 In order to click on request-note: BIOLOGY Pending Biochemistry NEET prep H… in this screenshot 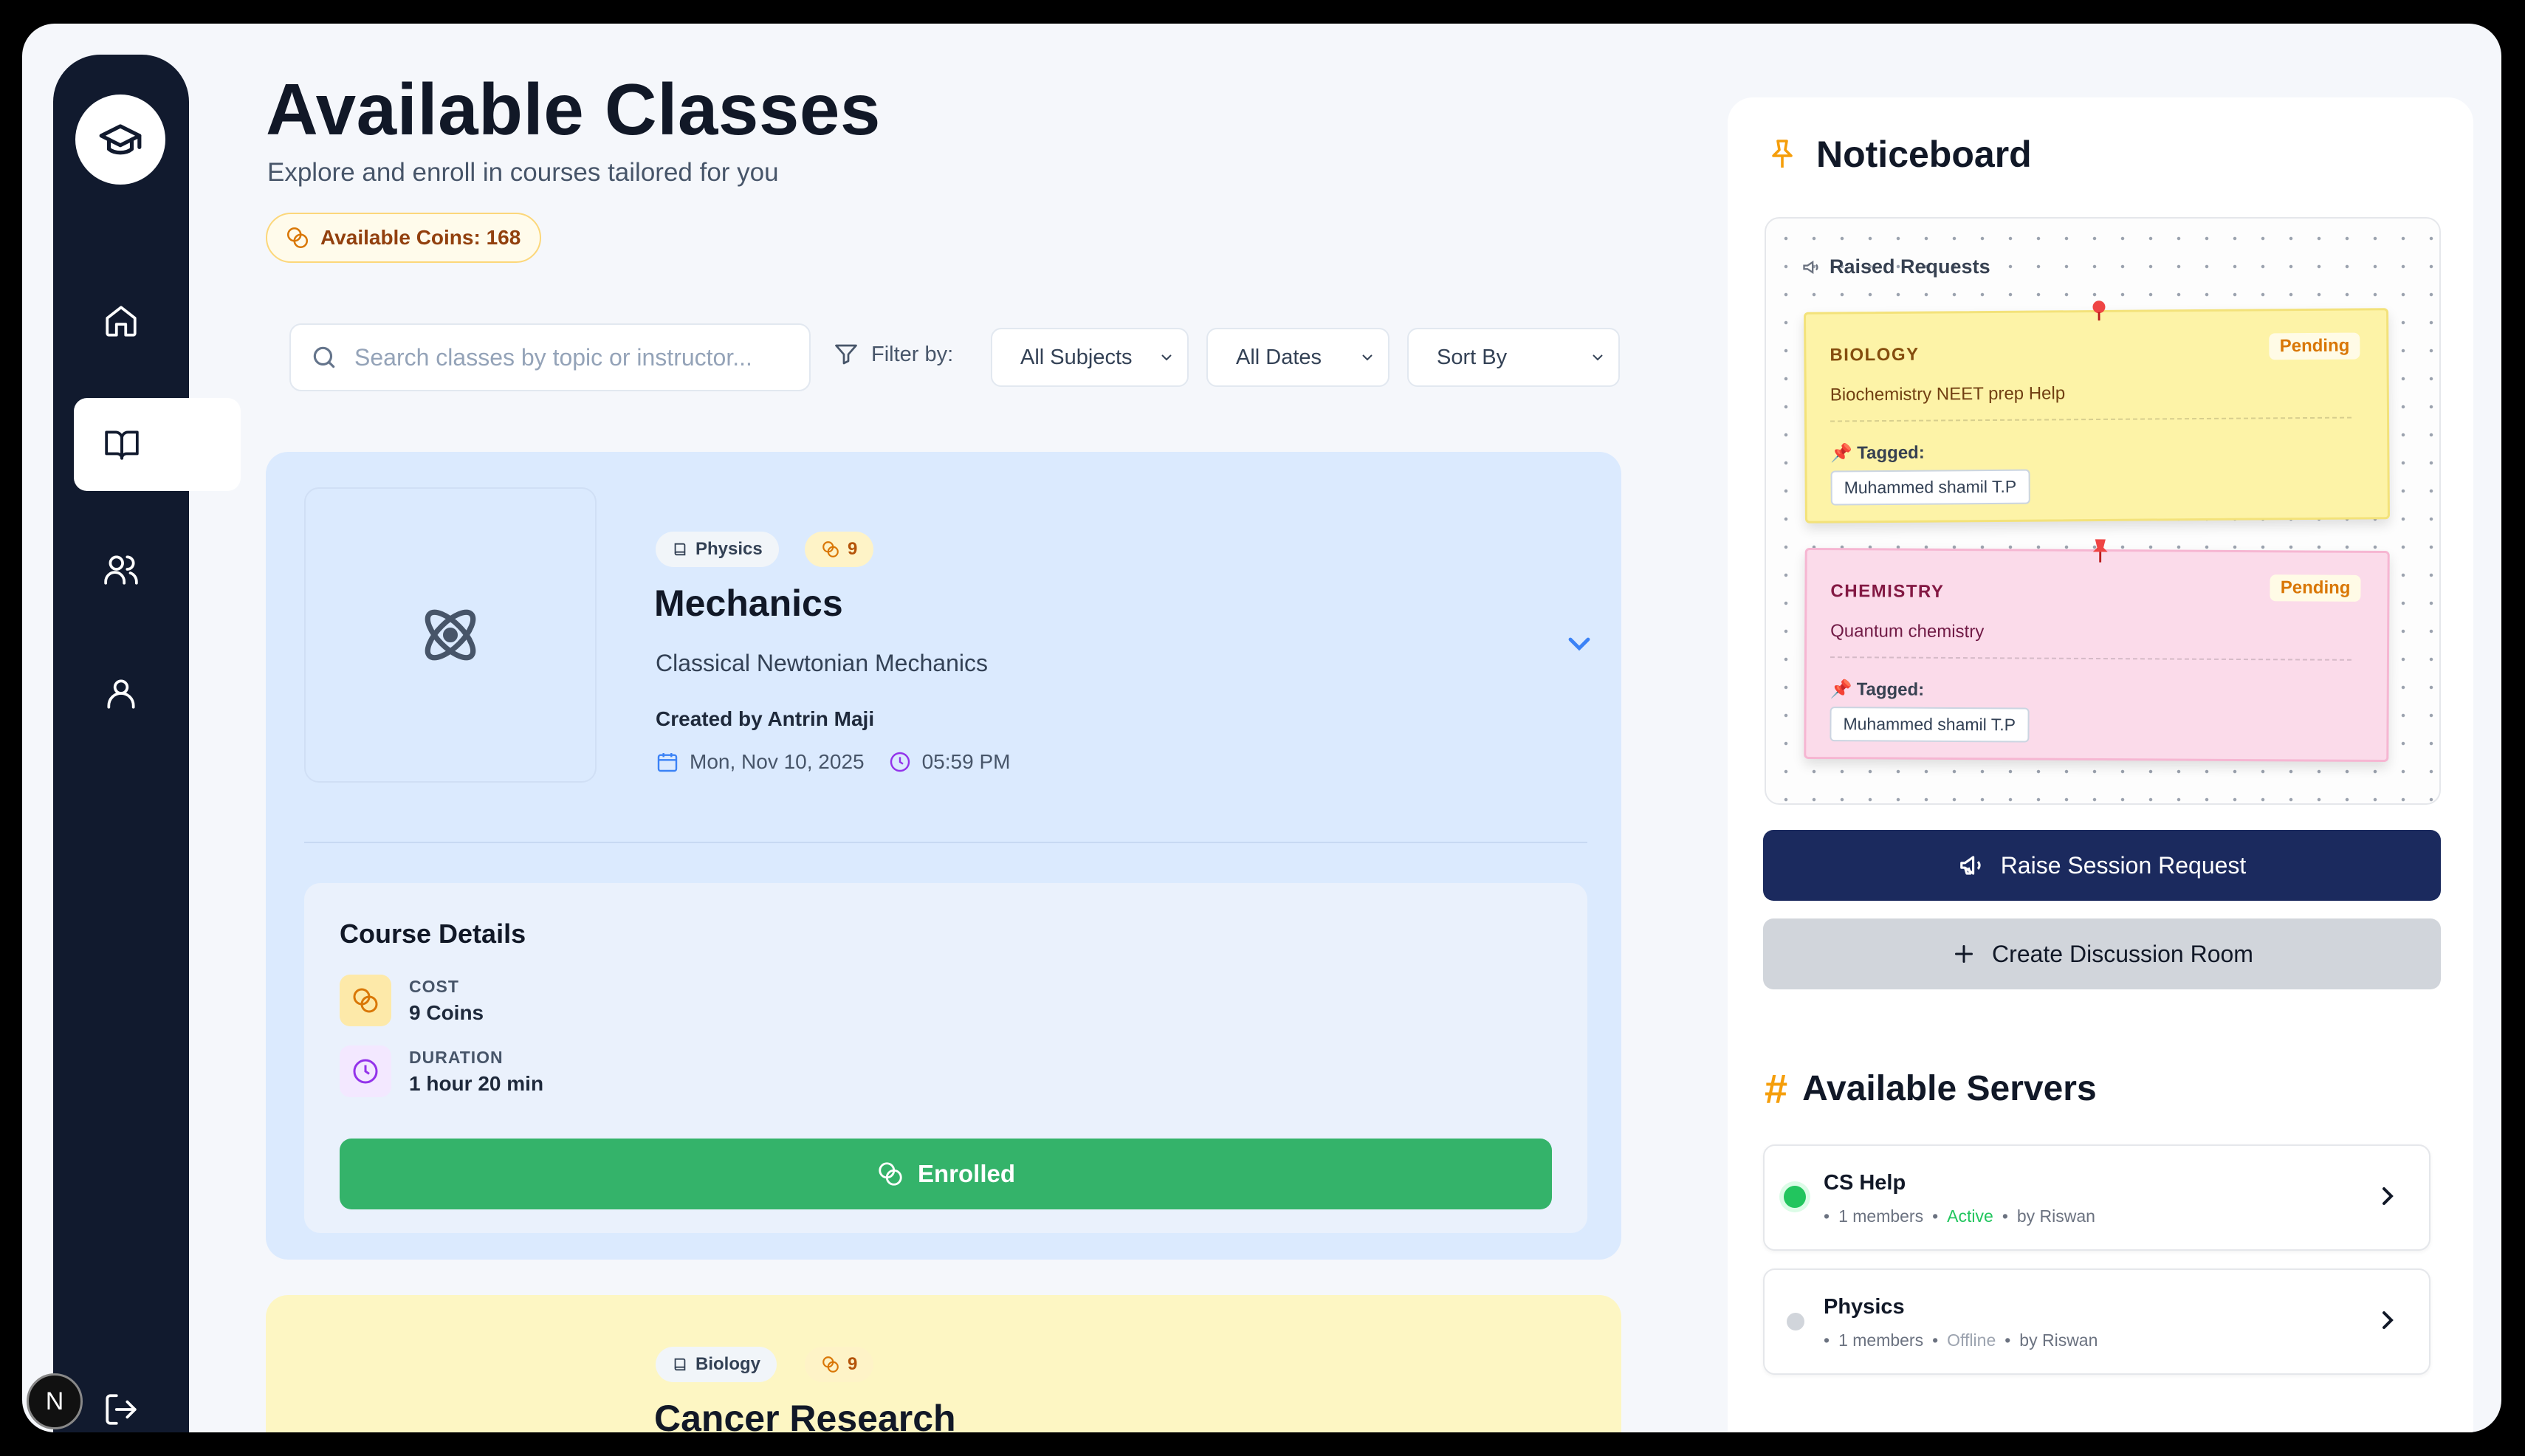, I will do `click(2097, 412)`.